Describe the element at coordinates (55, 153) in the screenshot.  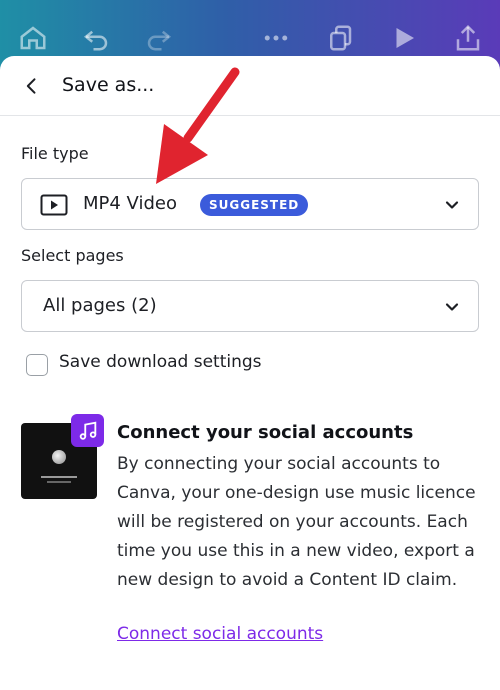
I see `file-type-label: File type` at that location.